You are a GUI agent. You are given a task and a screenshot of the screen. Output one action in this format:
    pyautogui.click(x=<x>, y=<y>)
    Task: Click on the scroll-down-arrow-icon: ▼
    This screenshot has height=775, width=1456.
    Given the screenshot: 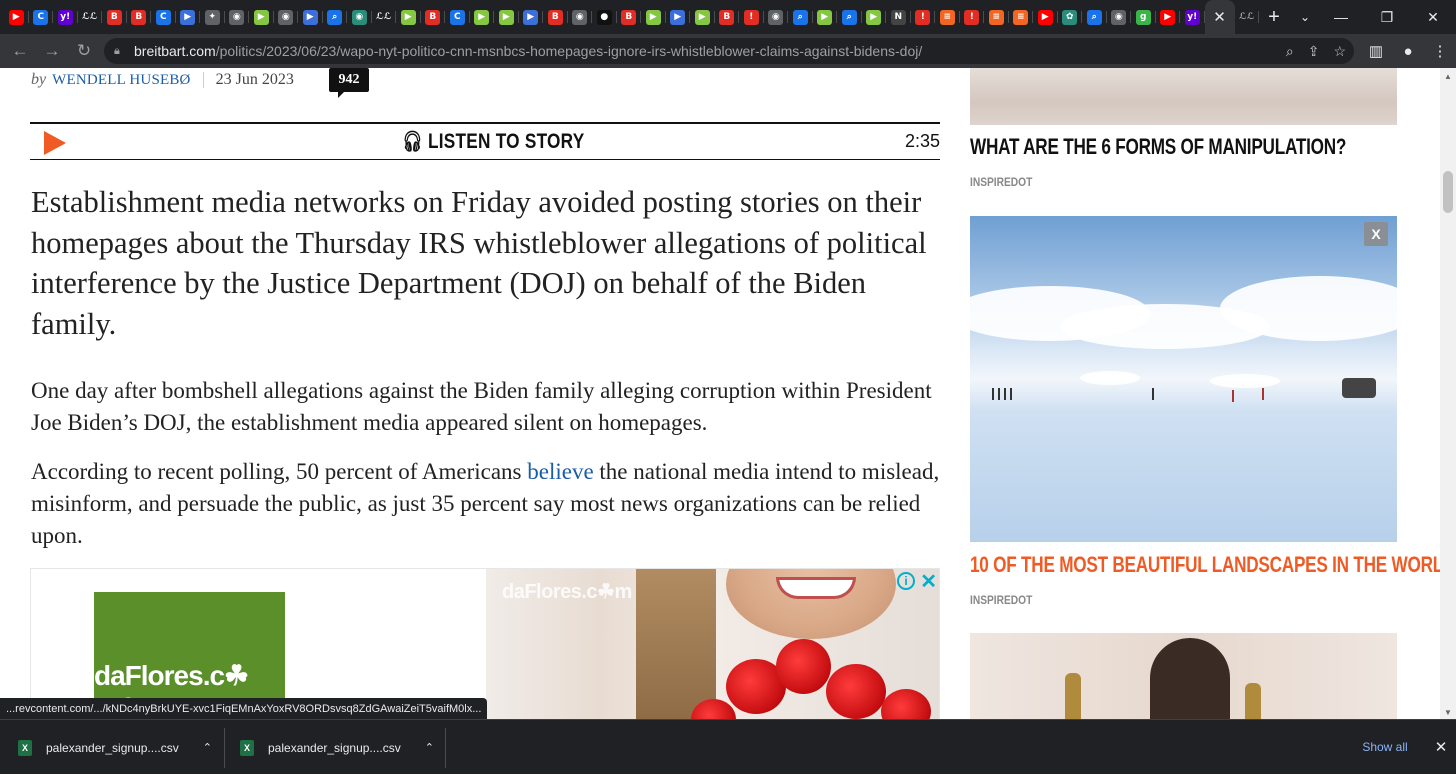 What is the action you would take?
    pyautogui.click(x=1448, y=712)
    